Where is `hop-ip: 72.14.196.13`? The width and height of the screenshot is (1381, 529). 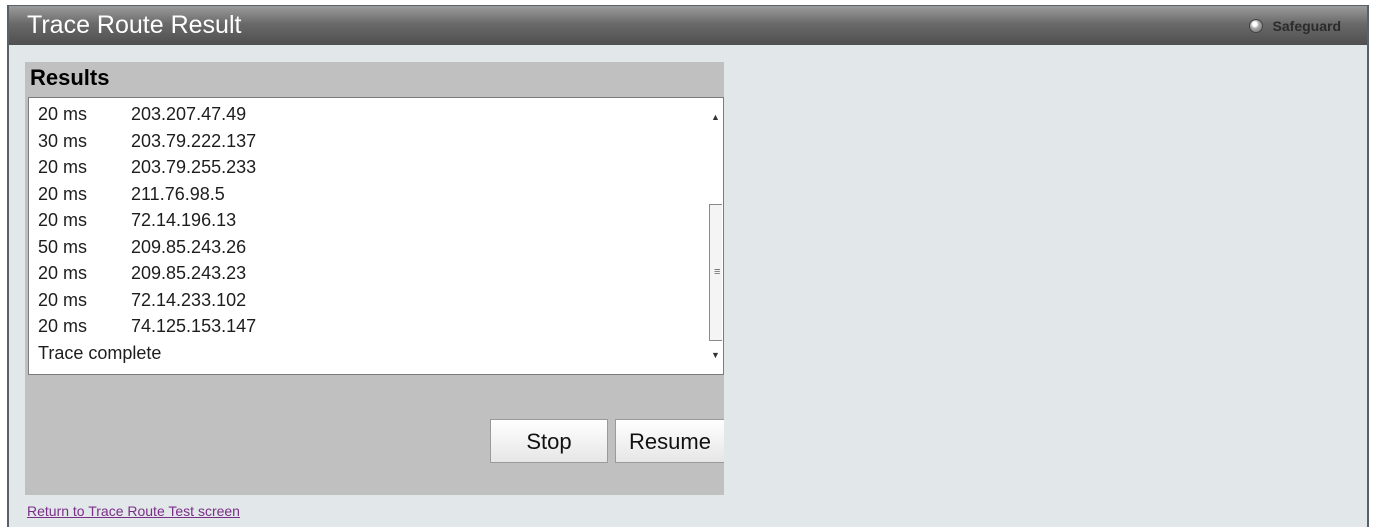
hop-ip: 72.14.196.13 is located at coordinates (184, 220).